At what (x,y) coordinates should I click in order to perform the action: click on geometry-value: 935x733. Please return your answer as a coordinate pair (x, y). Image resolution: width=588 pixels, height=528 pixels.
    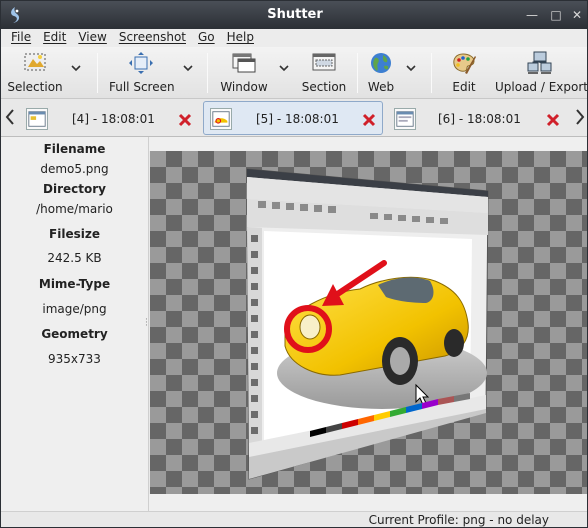
    Looking at the image, I should click on (74, 359).